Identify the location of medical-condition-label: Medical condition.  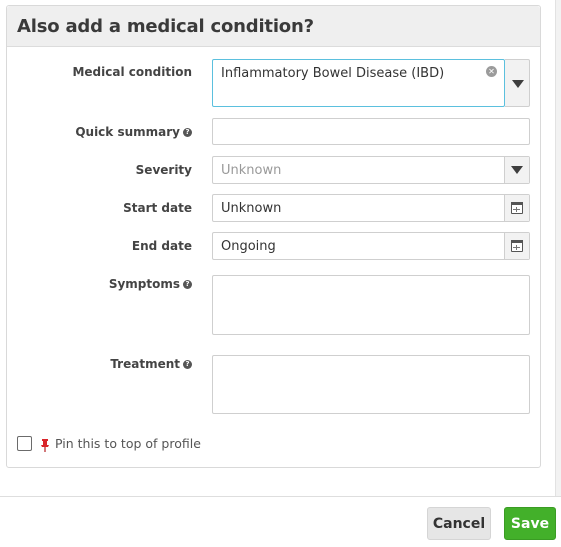
(132, 72).